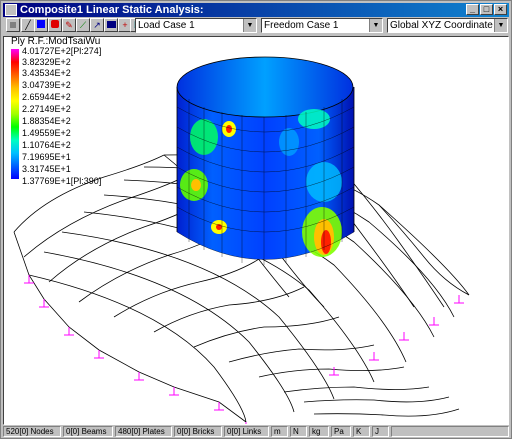 This screenshot has width=512, height=439. I want to click on pointer-icon: ↗, so click(97, 25).